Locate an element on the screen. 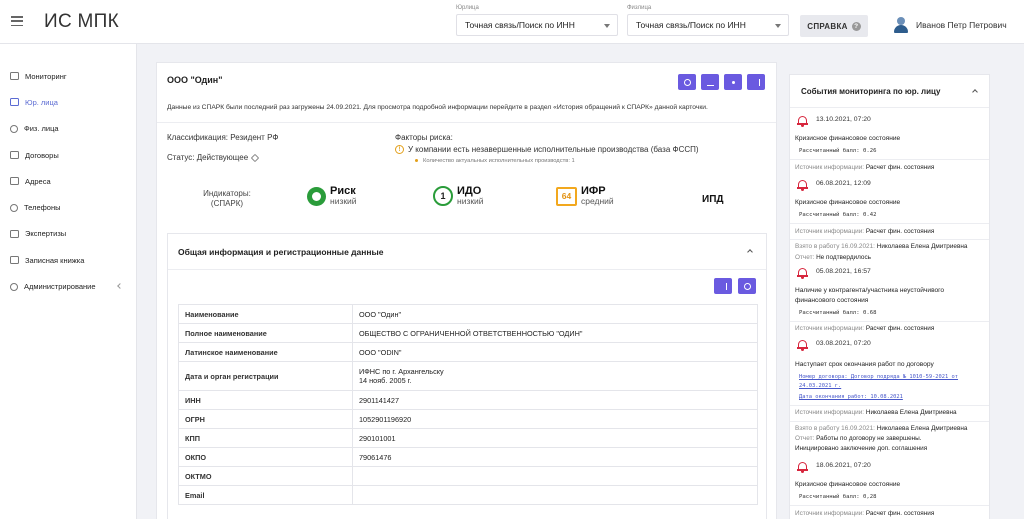 Image resolution: width=1024 pixels, height=519 pixels. row-key: ОКПО is located at coordinates (265, 457).